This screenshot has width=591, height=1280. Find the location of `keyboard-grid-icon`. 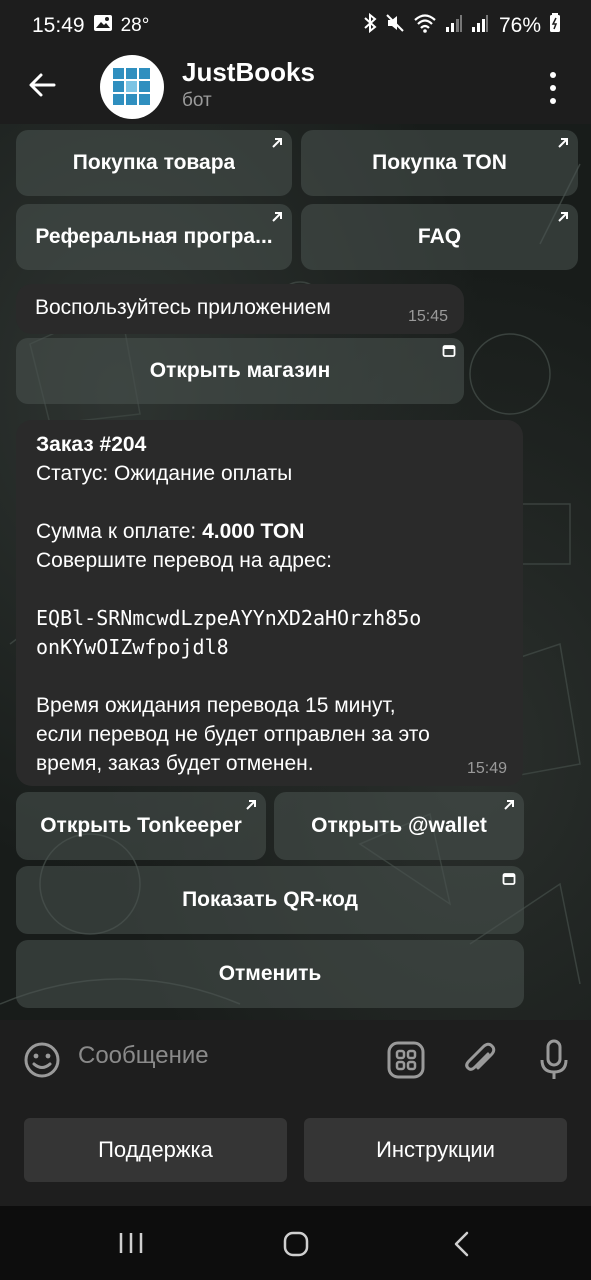

keyboard-grid-icon is located at coordinates (406, 1060).